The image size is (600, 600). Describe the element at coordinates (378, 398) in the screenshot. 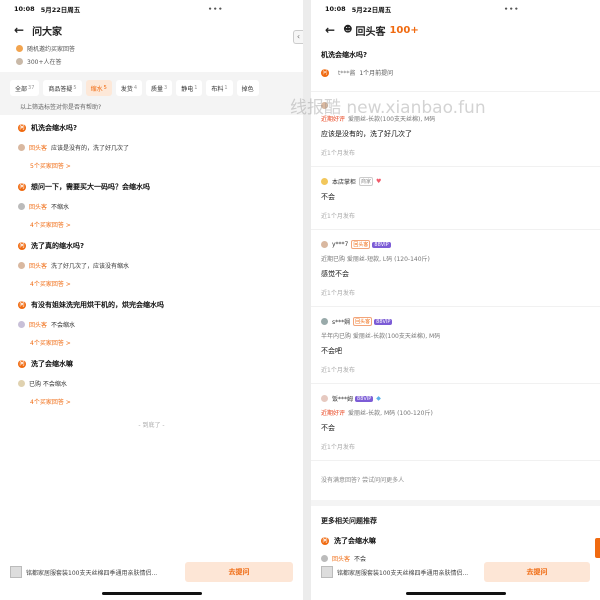

I see `diamond-icon: ◆` at that location.